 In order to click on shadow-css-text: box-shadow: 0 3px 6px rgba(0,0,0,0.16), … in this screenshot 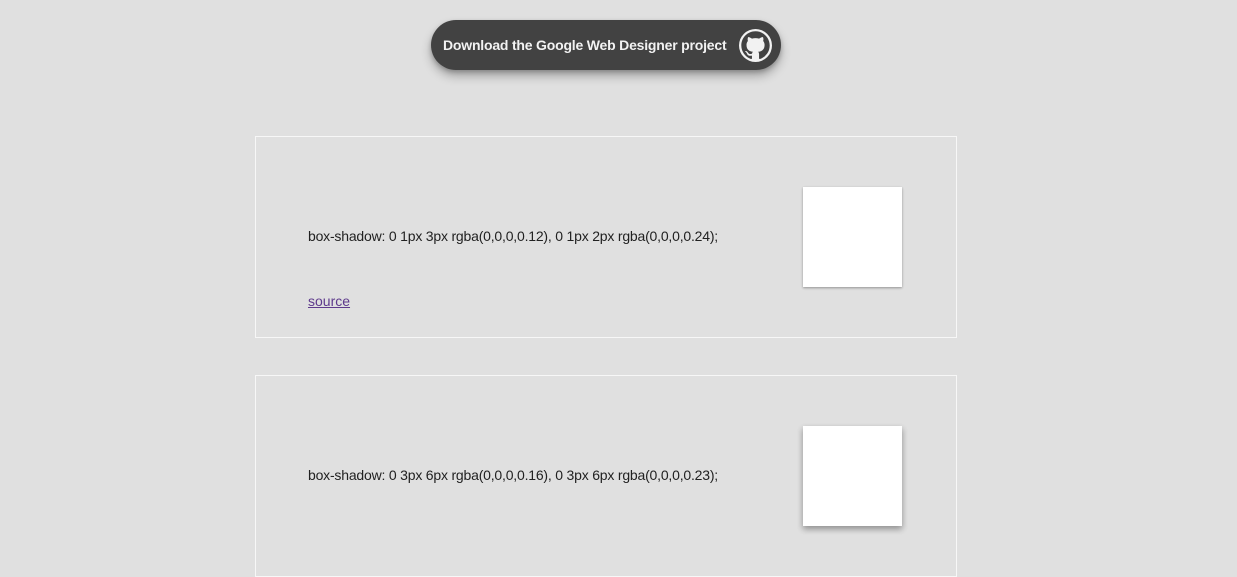, I will do `click(513, 475)`.